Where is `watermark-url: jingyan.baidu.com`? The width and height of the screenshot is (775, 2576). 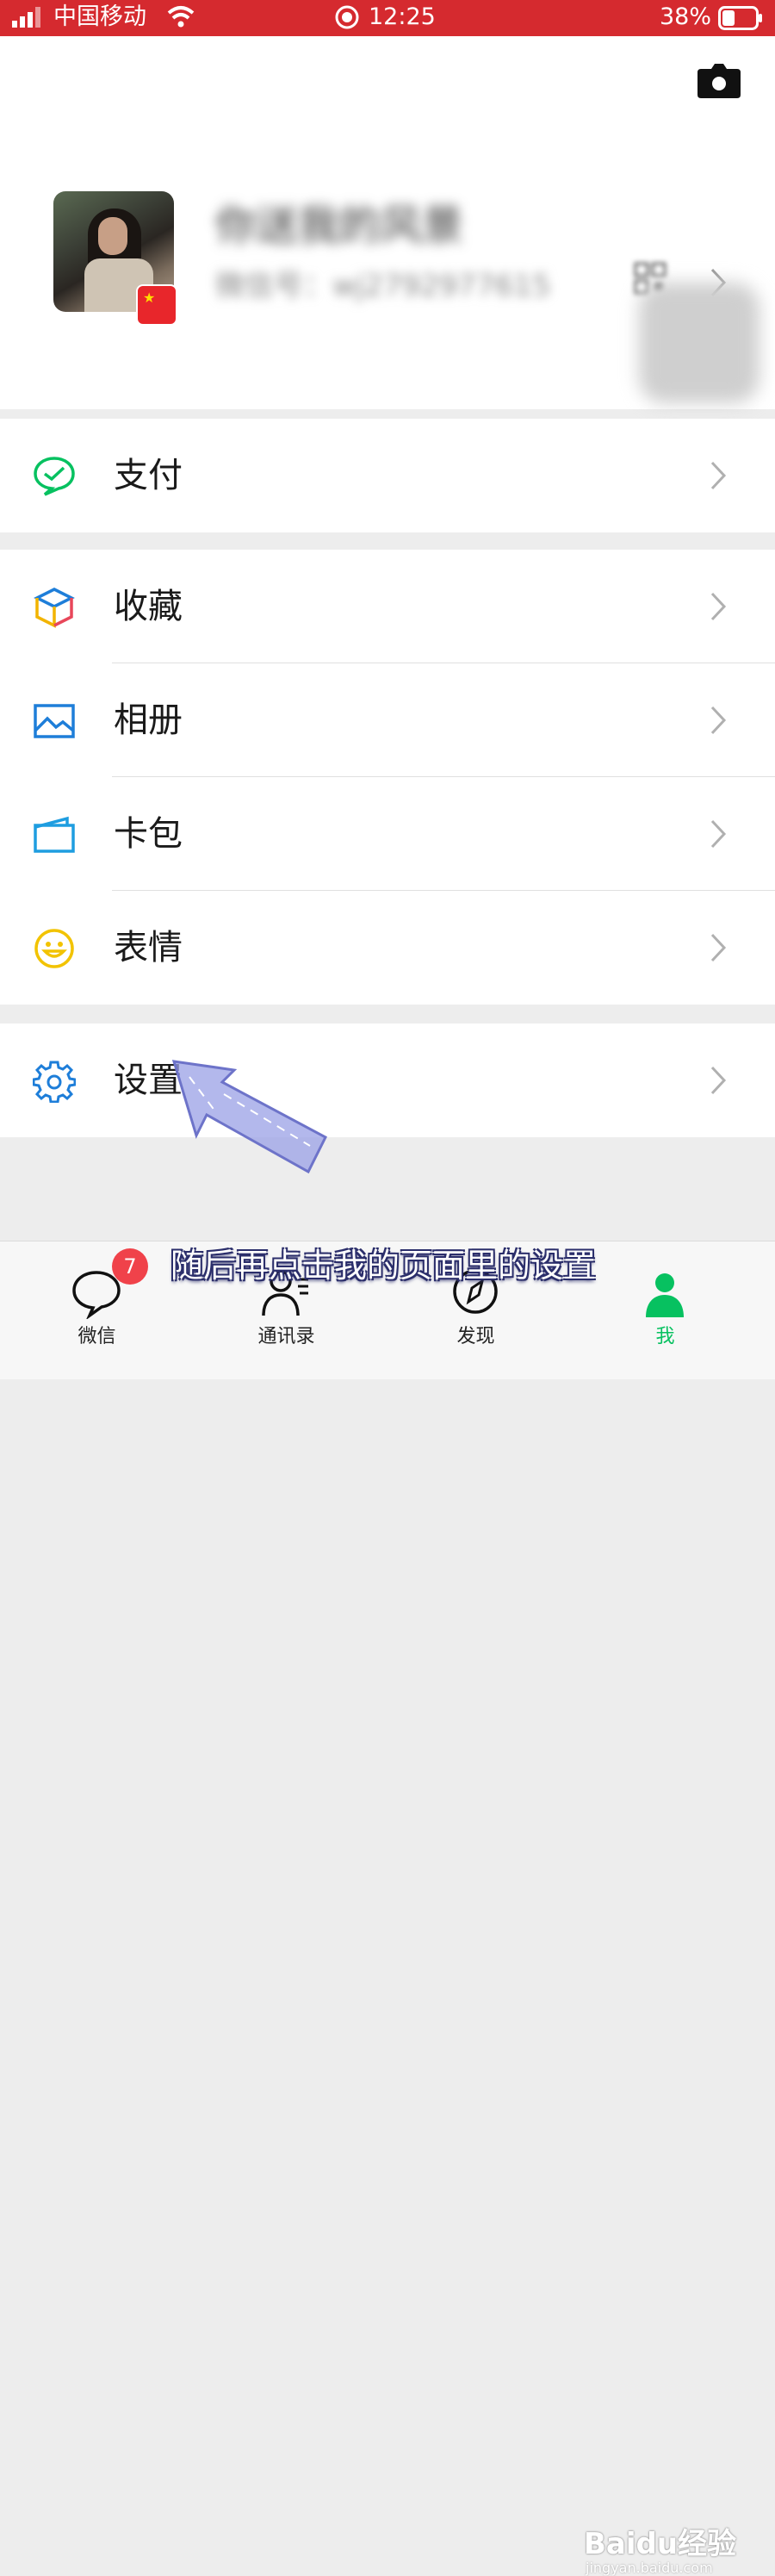 watermark-url: jingyan.baidu.com is located at coordinates (650, 2568).